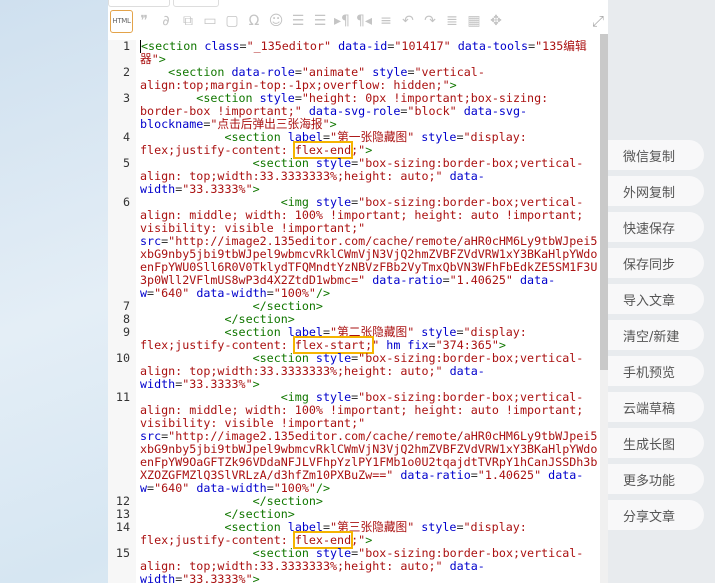  I want to click on unordered-list-icon: ☰, so click(320, 21).